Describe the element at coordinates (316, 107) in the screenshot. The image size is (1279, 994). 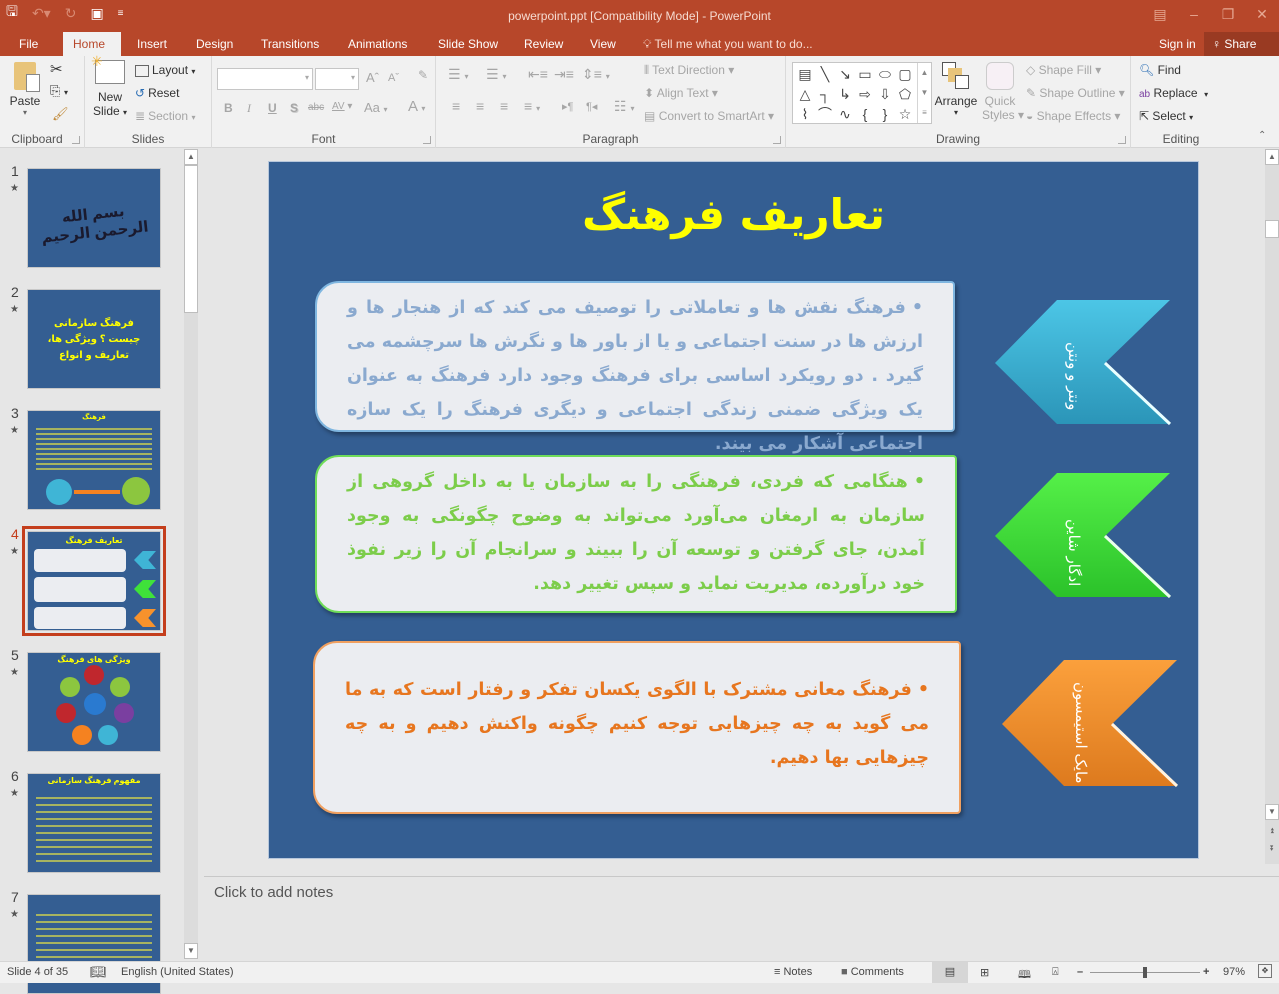
I see `strikethrough-button: abc` at that location.